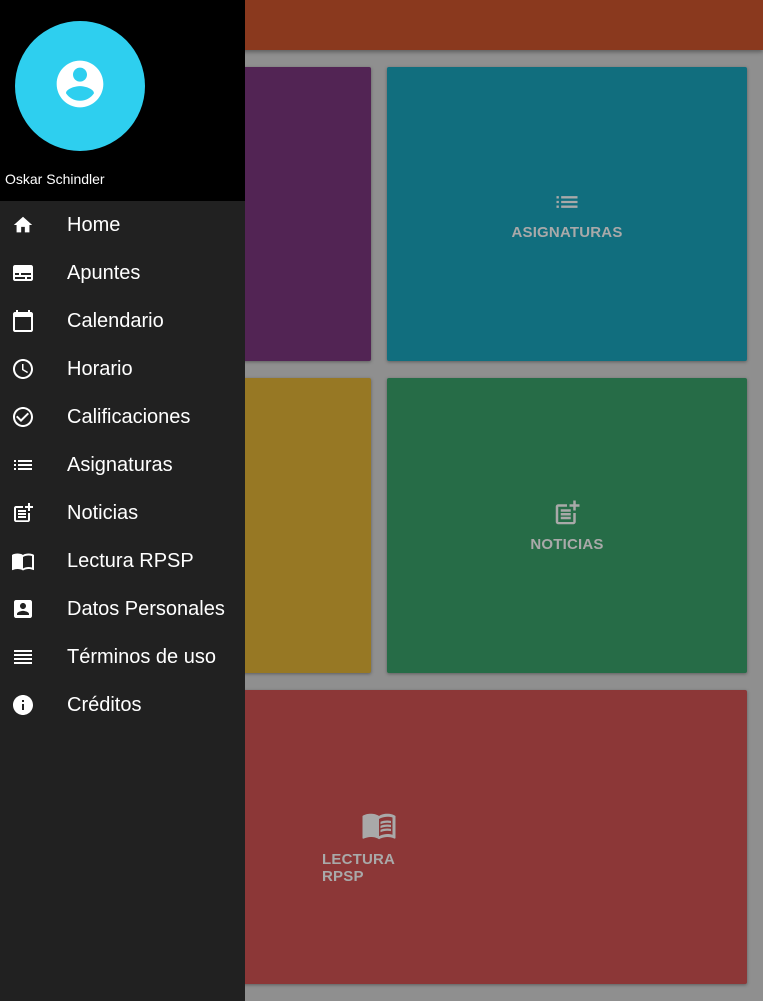  I want to click on menu-item-noticias: Noticias, so click(122, 513).